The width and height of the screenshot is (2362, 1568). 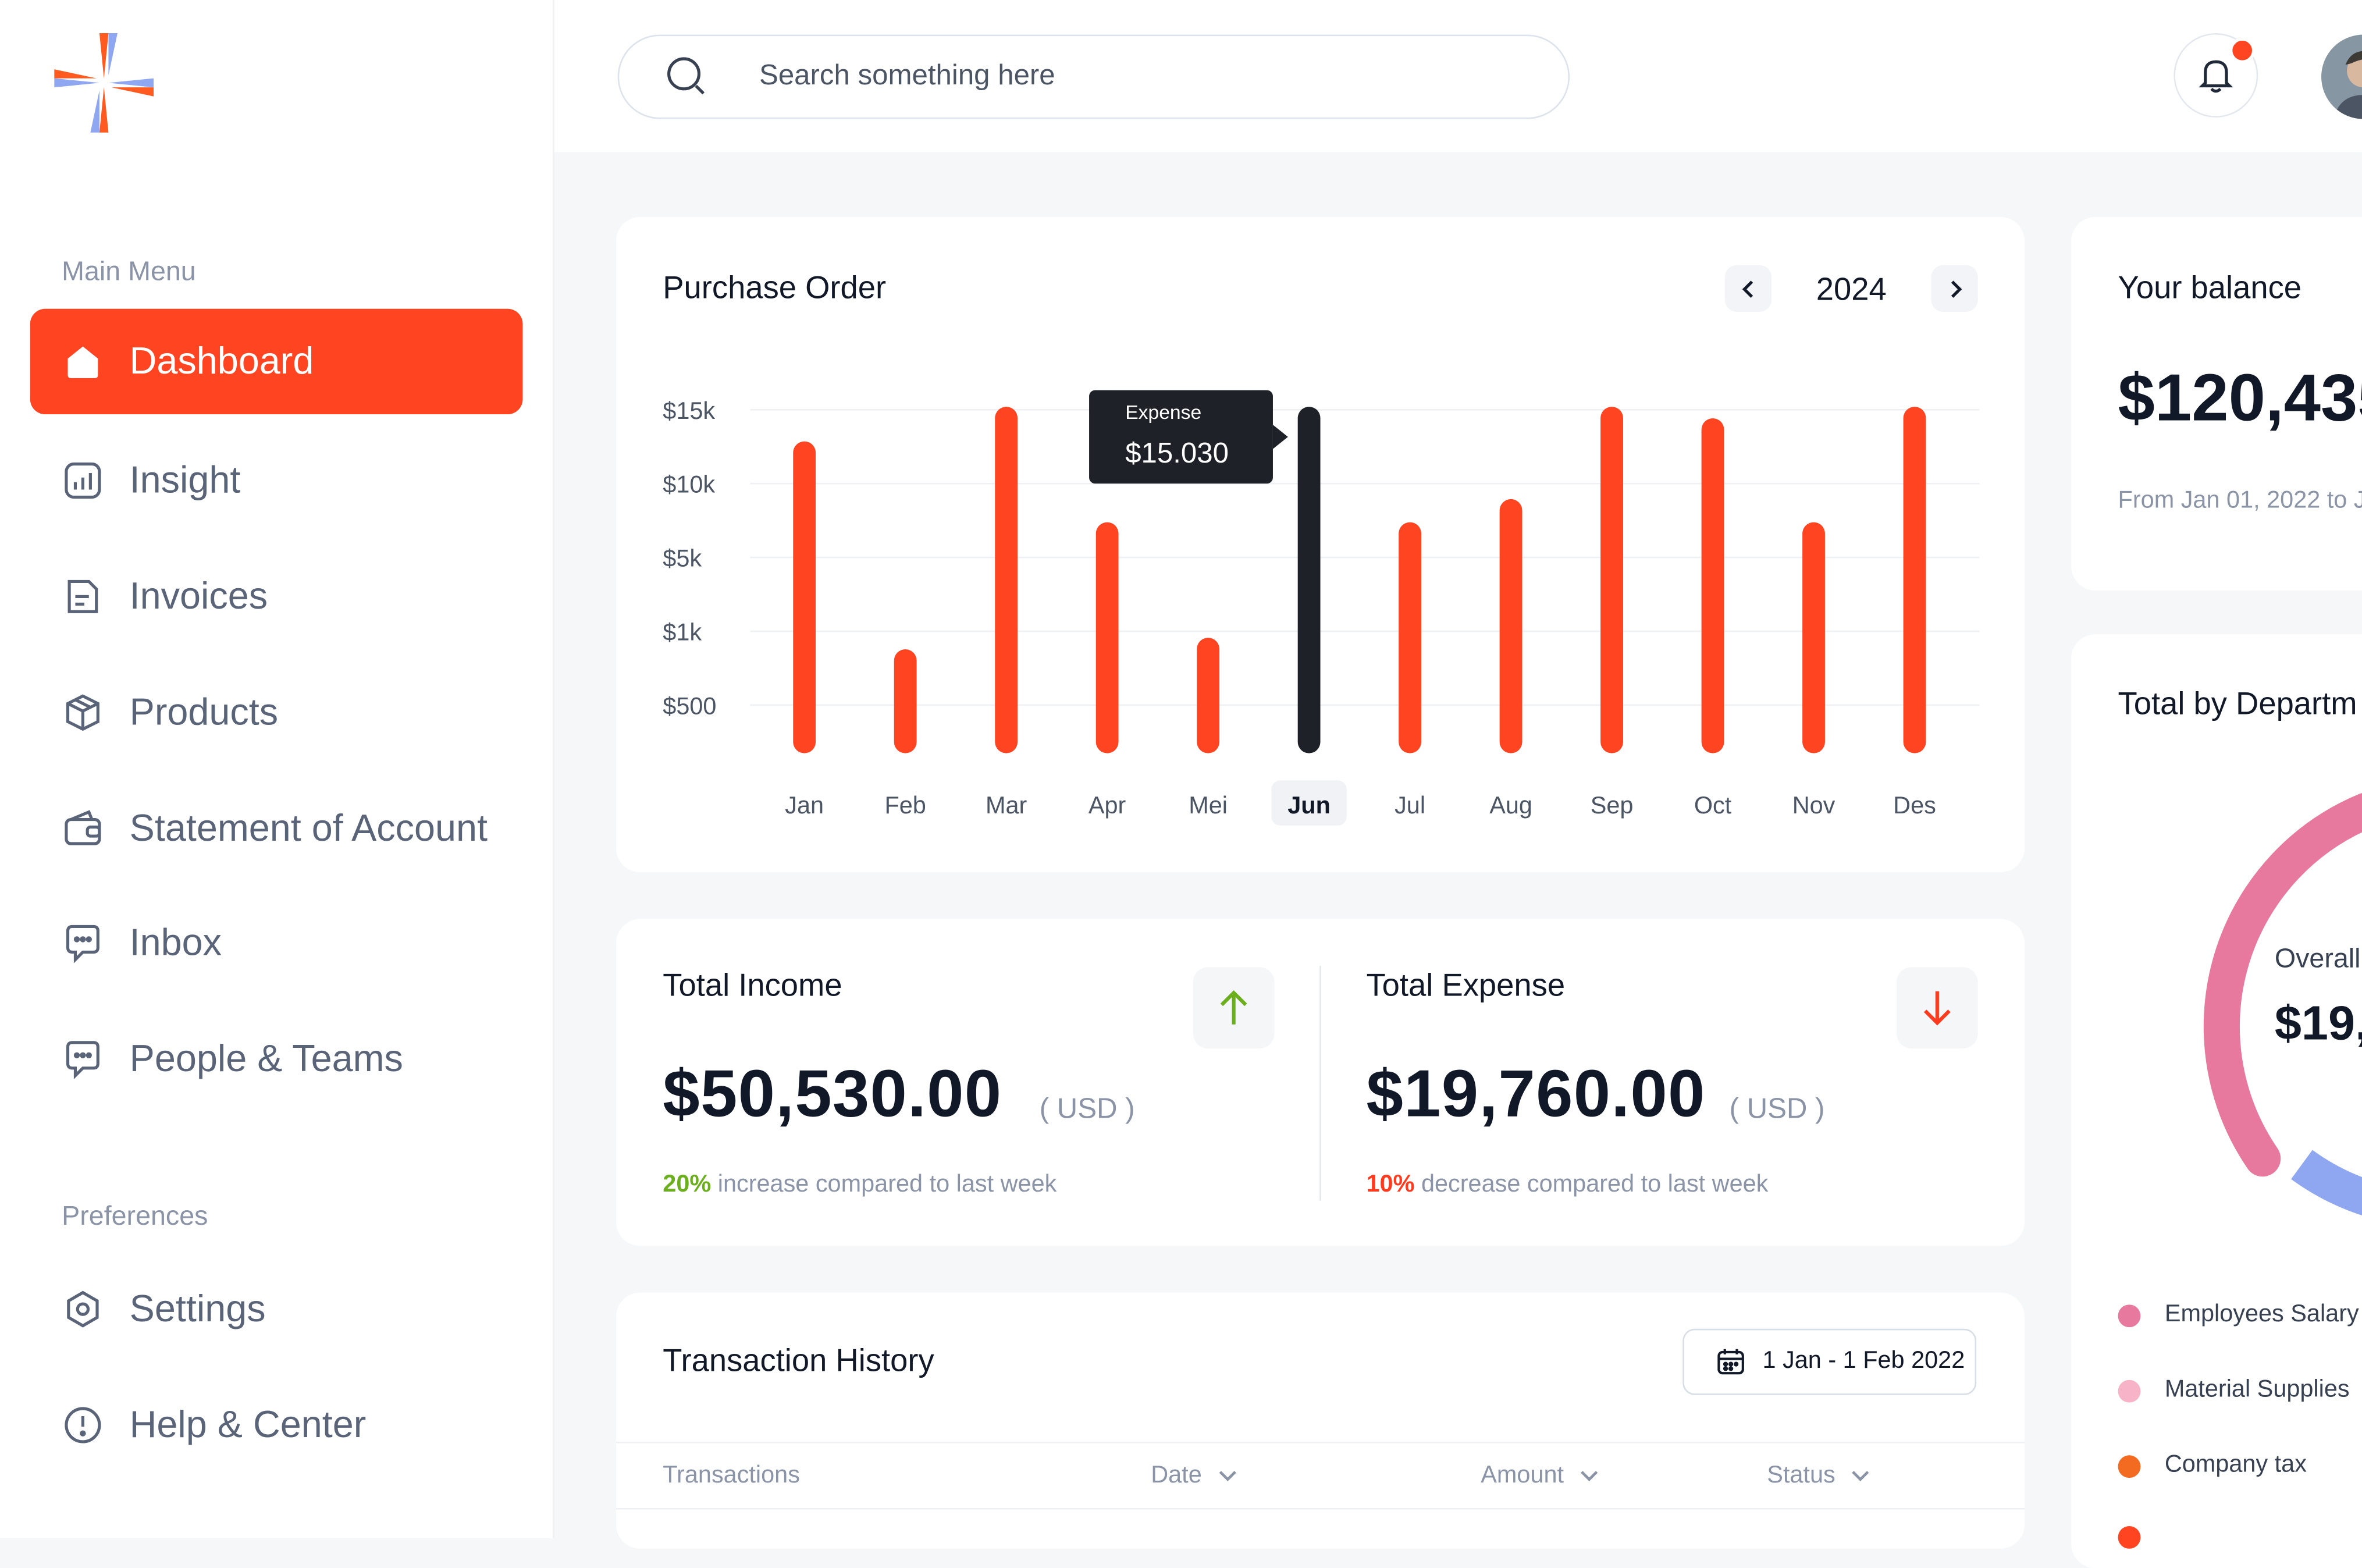 I want to click on column-date: Date, so click(x=1194, y=1476).